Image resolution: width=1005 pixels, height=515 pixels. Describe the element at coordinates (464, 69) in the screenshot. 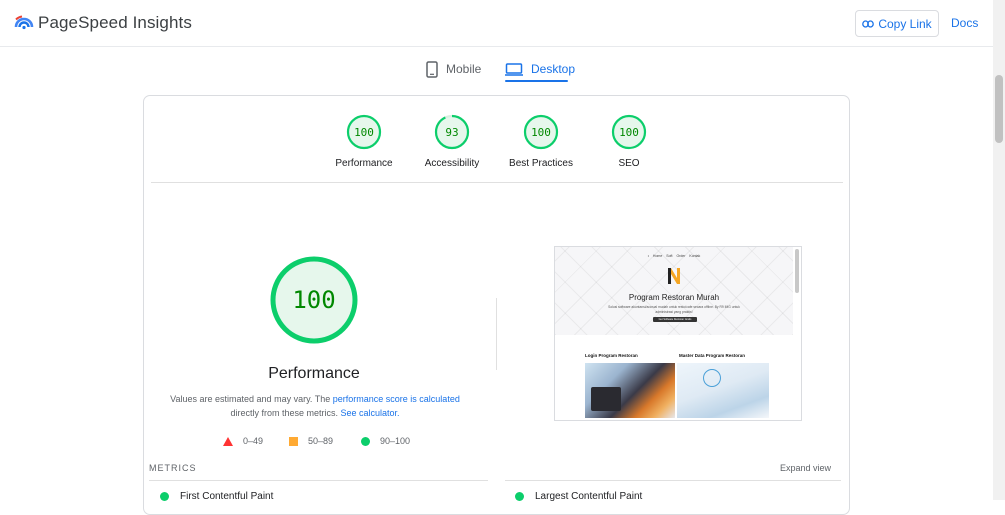

I see `tab-mobile-label: Mobile` at that location.